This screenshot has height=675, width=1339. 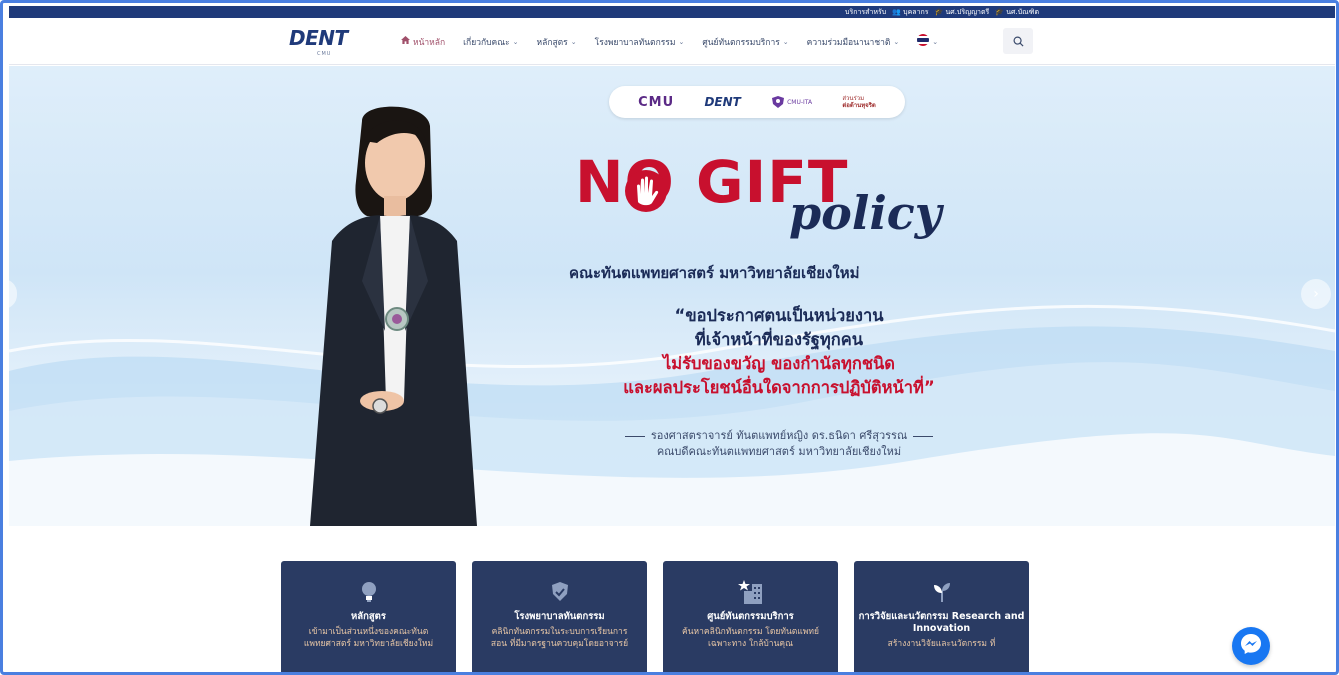 What do you see at coordinates (866, 12) in the screenshot?
I see `utility-label: บริการสำหรับ` at bounding box center [866, 12].